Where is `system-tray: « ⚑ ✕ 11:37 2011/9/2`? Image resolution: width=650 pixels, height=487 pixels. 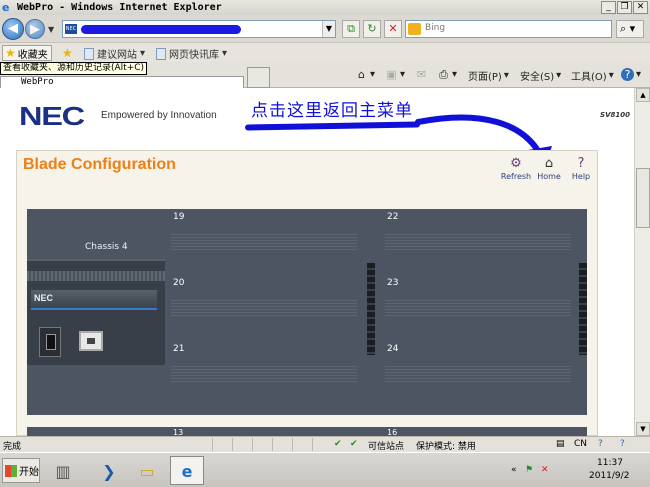
system-tray: « ⚑ ✕ 11:37 2011/9/2 is located at coordinates (575, 470).